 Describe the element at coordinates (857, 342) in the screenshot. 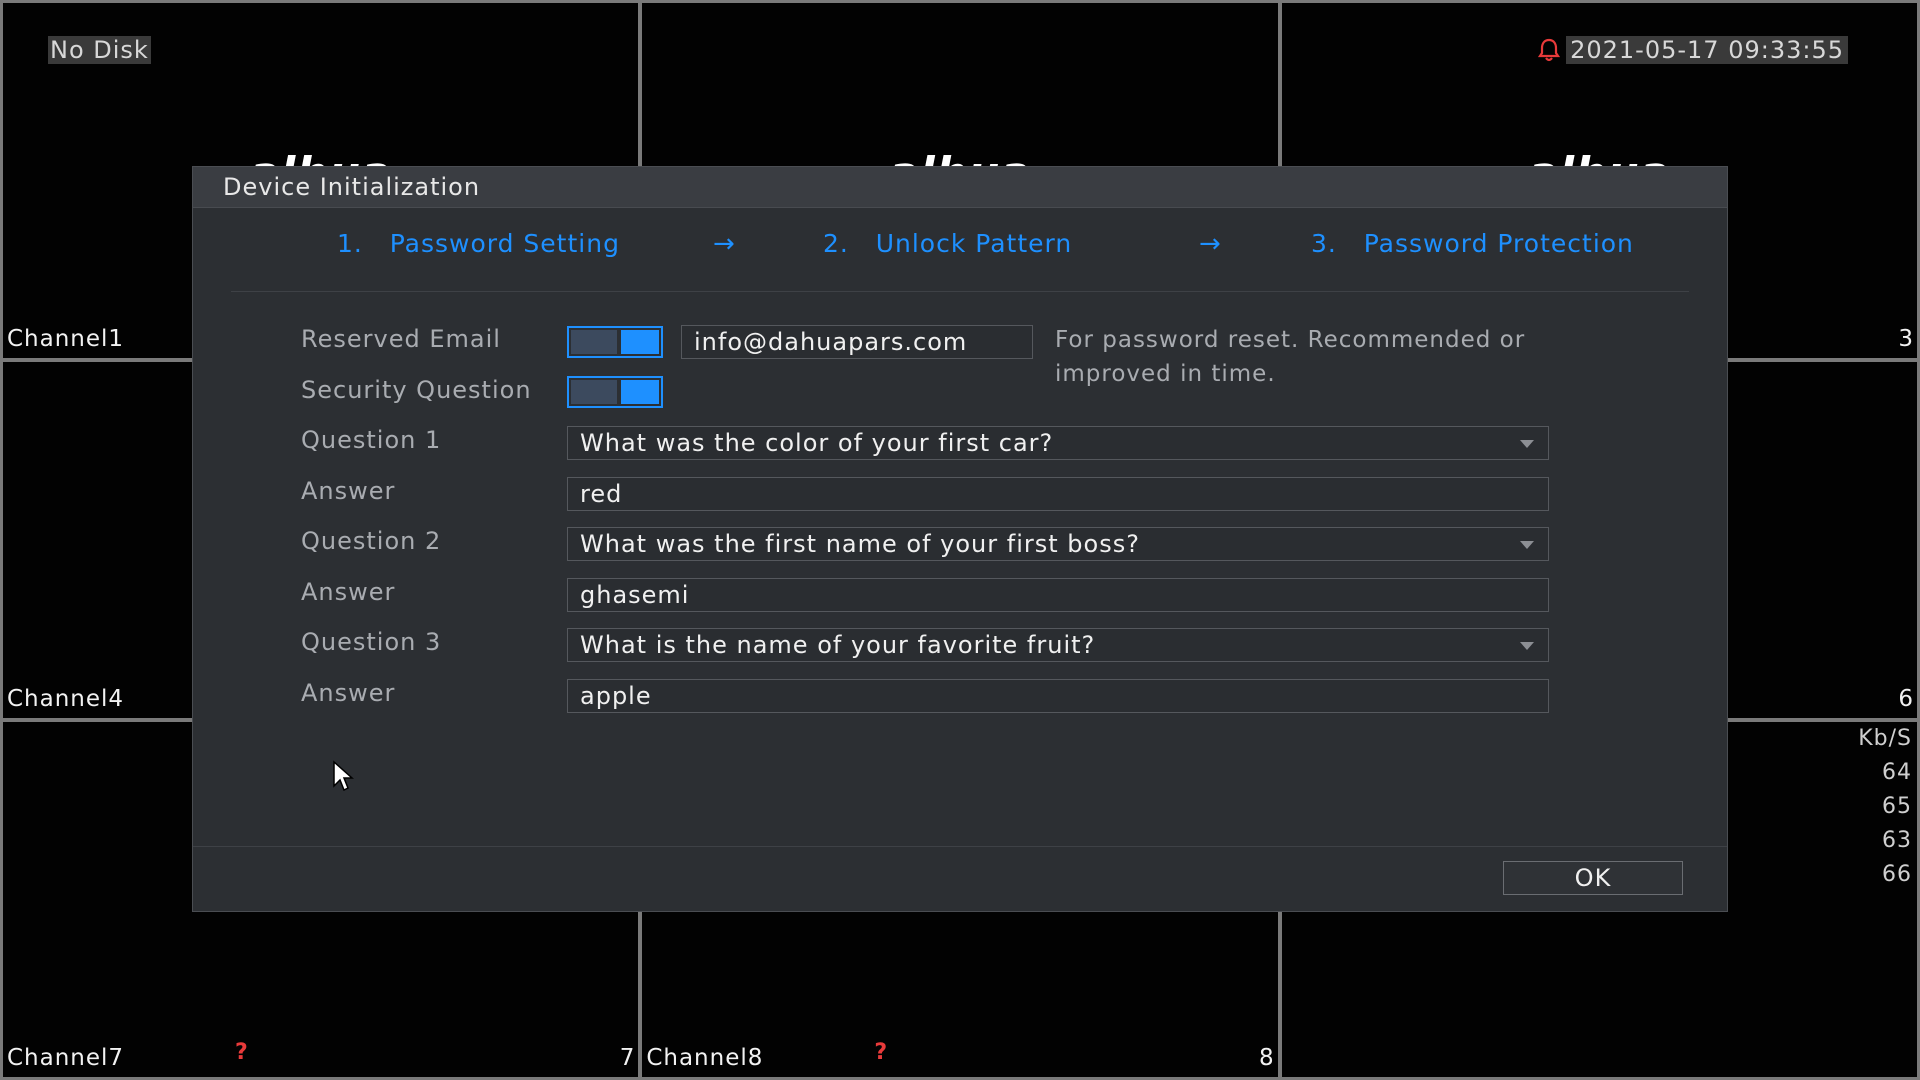

I see `reserved-email-input: info@dahuapars.com` at that location.